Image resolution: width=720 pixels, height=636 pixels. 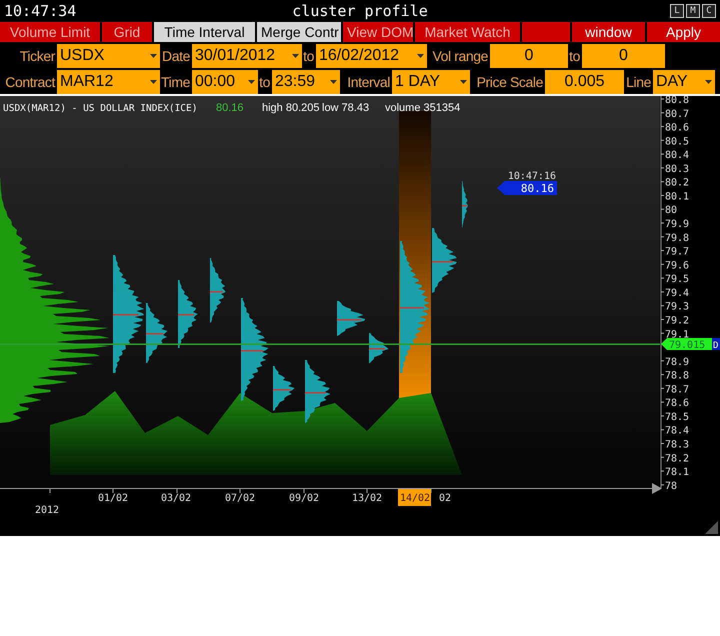 What do you see at coordinates (683, 32) in the screenshot?
I see `action-button: Apply` at bounding box center [683, 32].